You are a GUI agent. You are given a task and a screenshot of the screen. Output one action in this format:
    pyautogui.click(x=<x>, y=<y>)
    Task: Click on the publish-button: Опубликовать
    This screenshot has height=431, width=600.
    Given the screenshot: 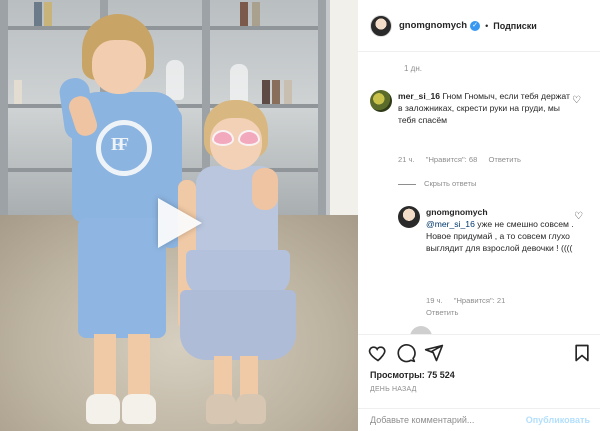 What is the action you would take?
    pyautogui.click(x=558, y=420)
    